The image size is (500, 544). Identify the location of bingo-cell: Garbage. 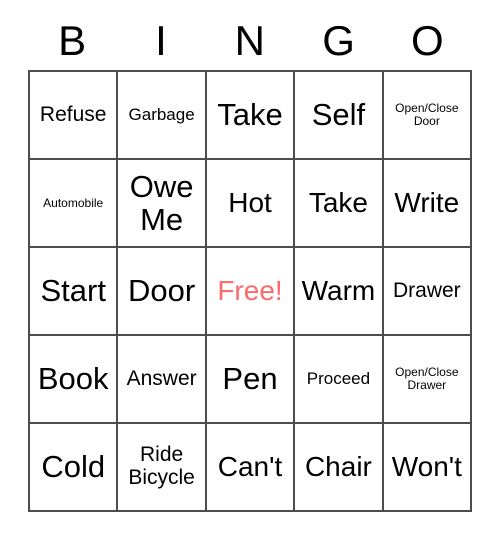
(162, 116).